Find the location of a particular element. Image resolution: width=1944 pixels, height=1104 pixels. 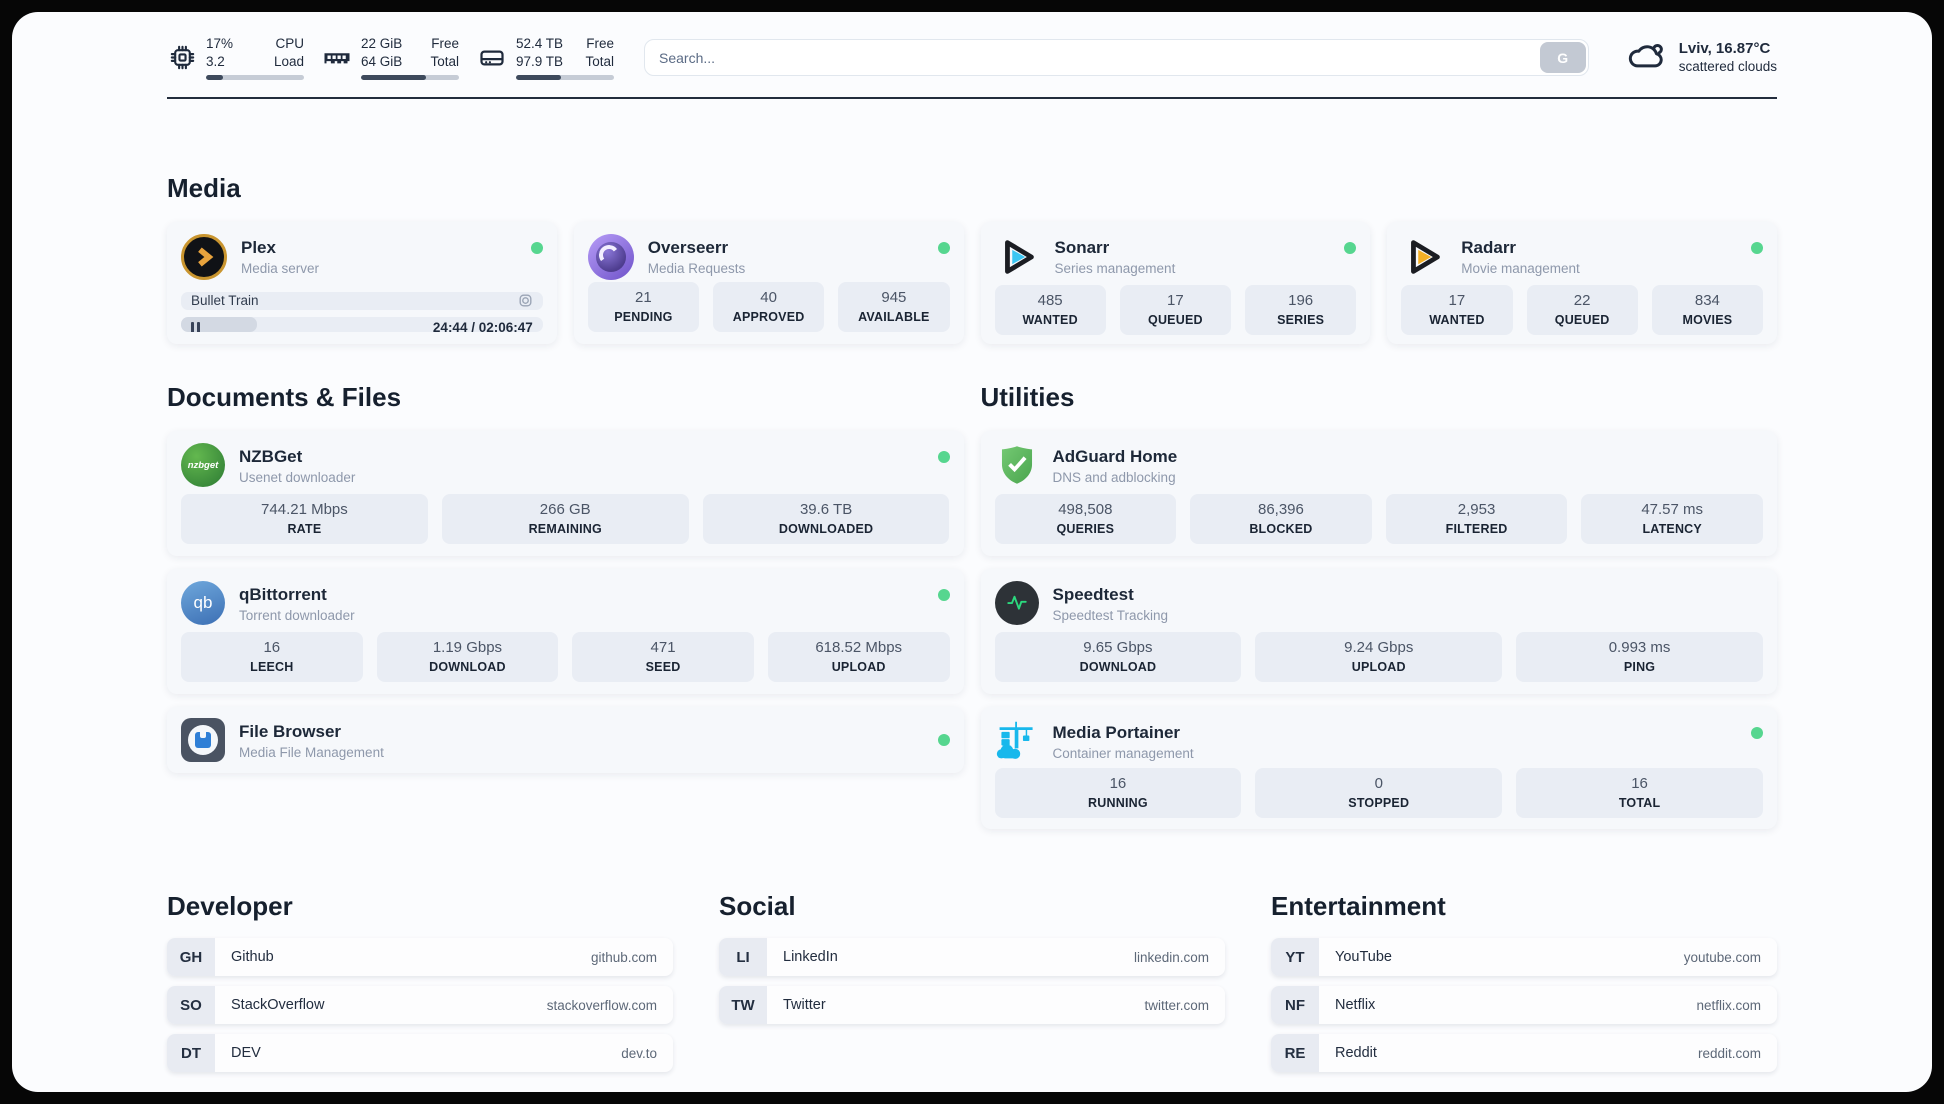

bookmark-stackoverflow: SO StackOverflow stackoverflow.com is located at coordinates (420, 1005).